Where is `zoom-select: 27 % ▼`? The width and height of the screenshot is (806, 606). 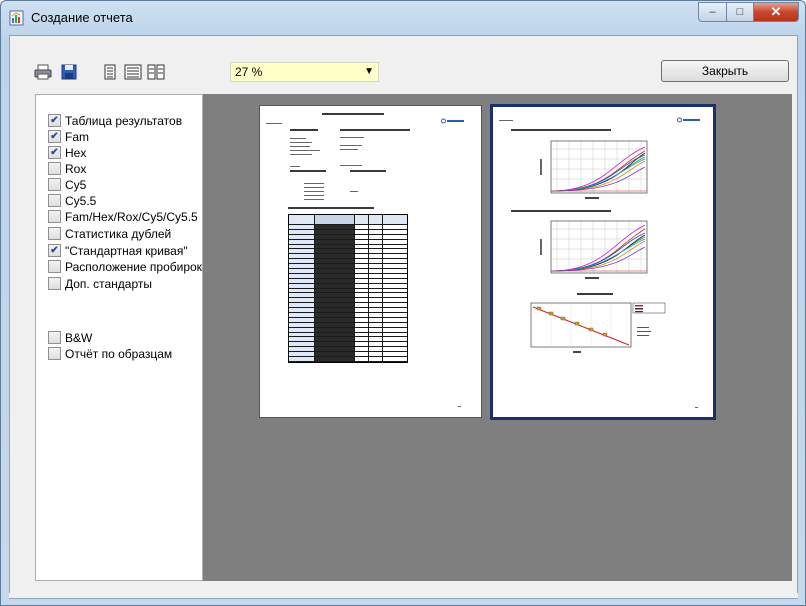
zoom-select: 27 % ▼ is located at coordinates (304, 72).